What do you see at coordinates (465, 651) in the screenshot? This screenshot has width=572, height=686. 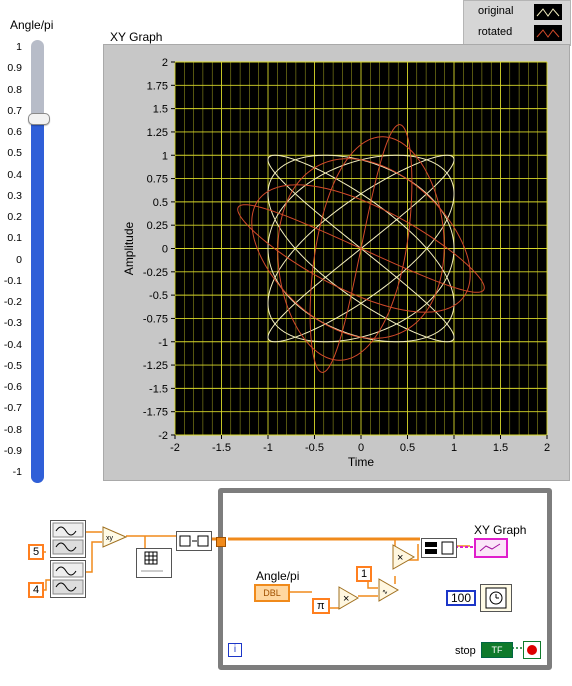 I see `stop-label: stop` at bounding box center [465, 651].